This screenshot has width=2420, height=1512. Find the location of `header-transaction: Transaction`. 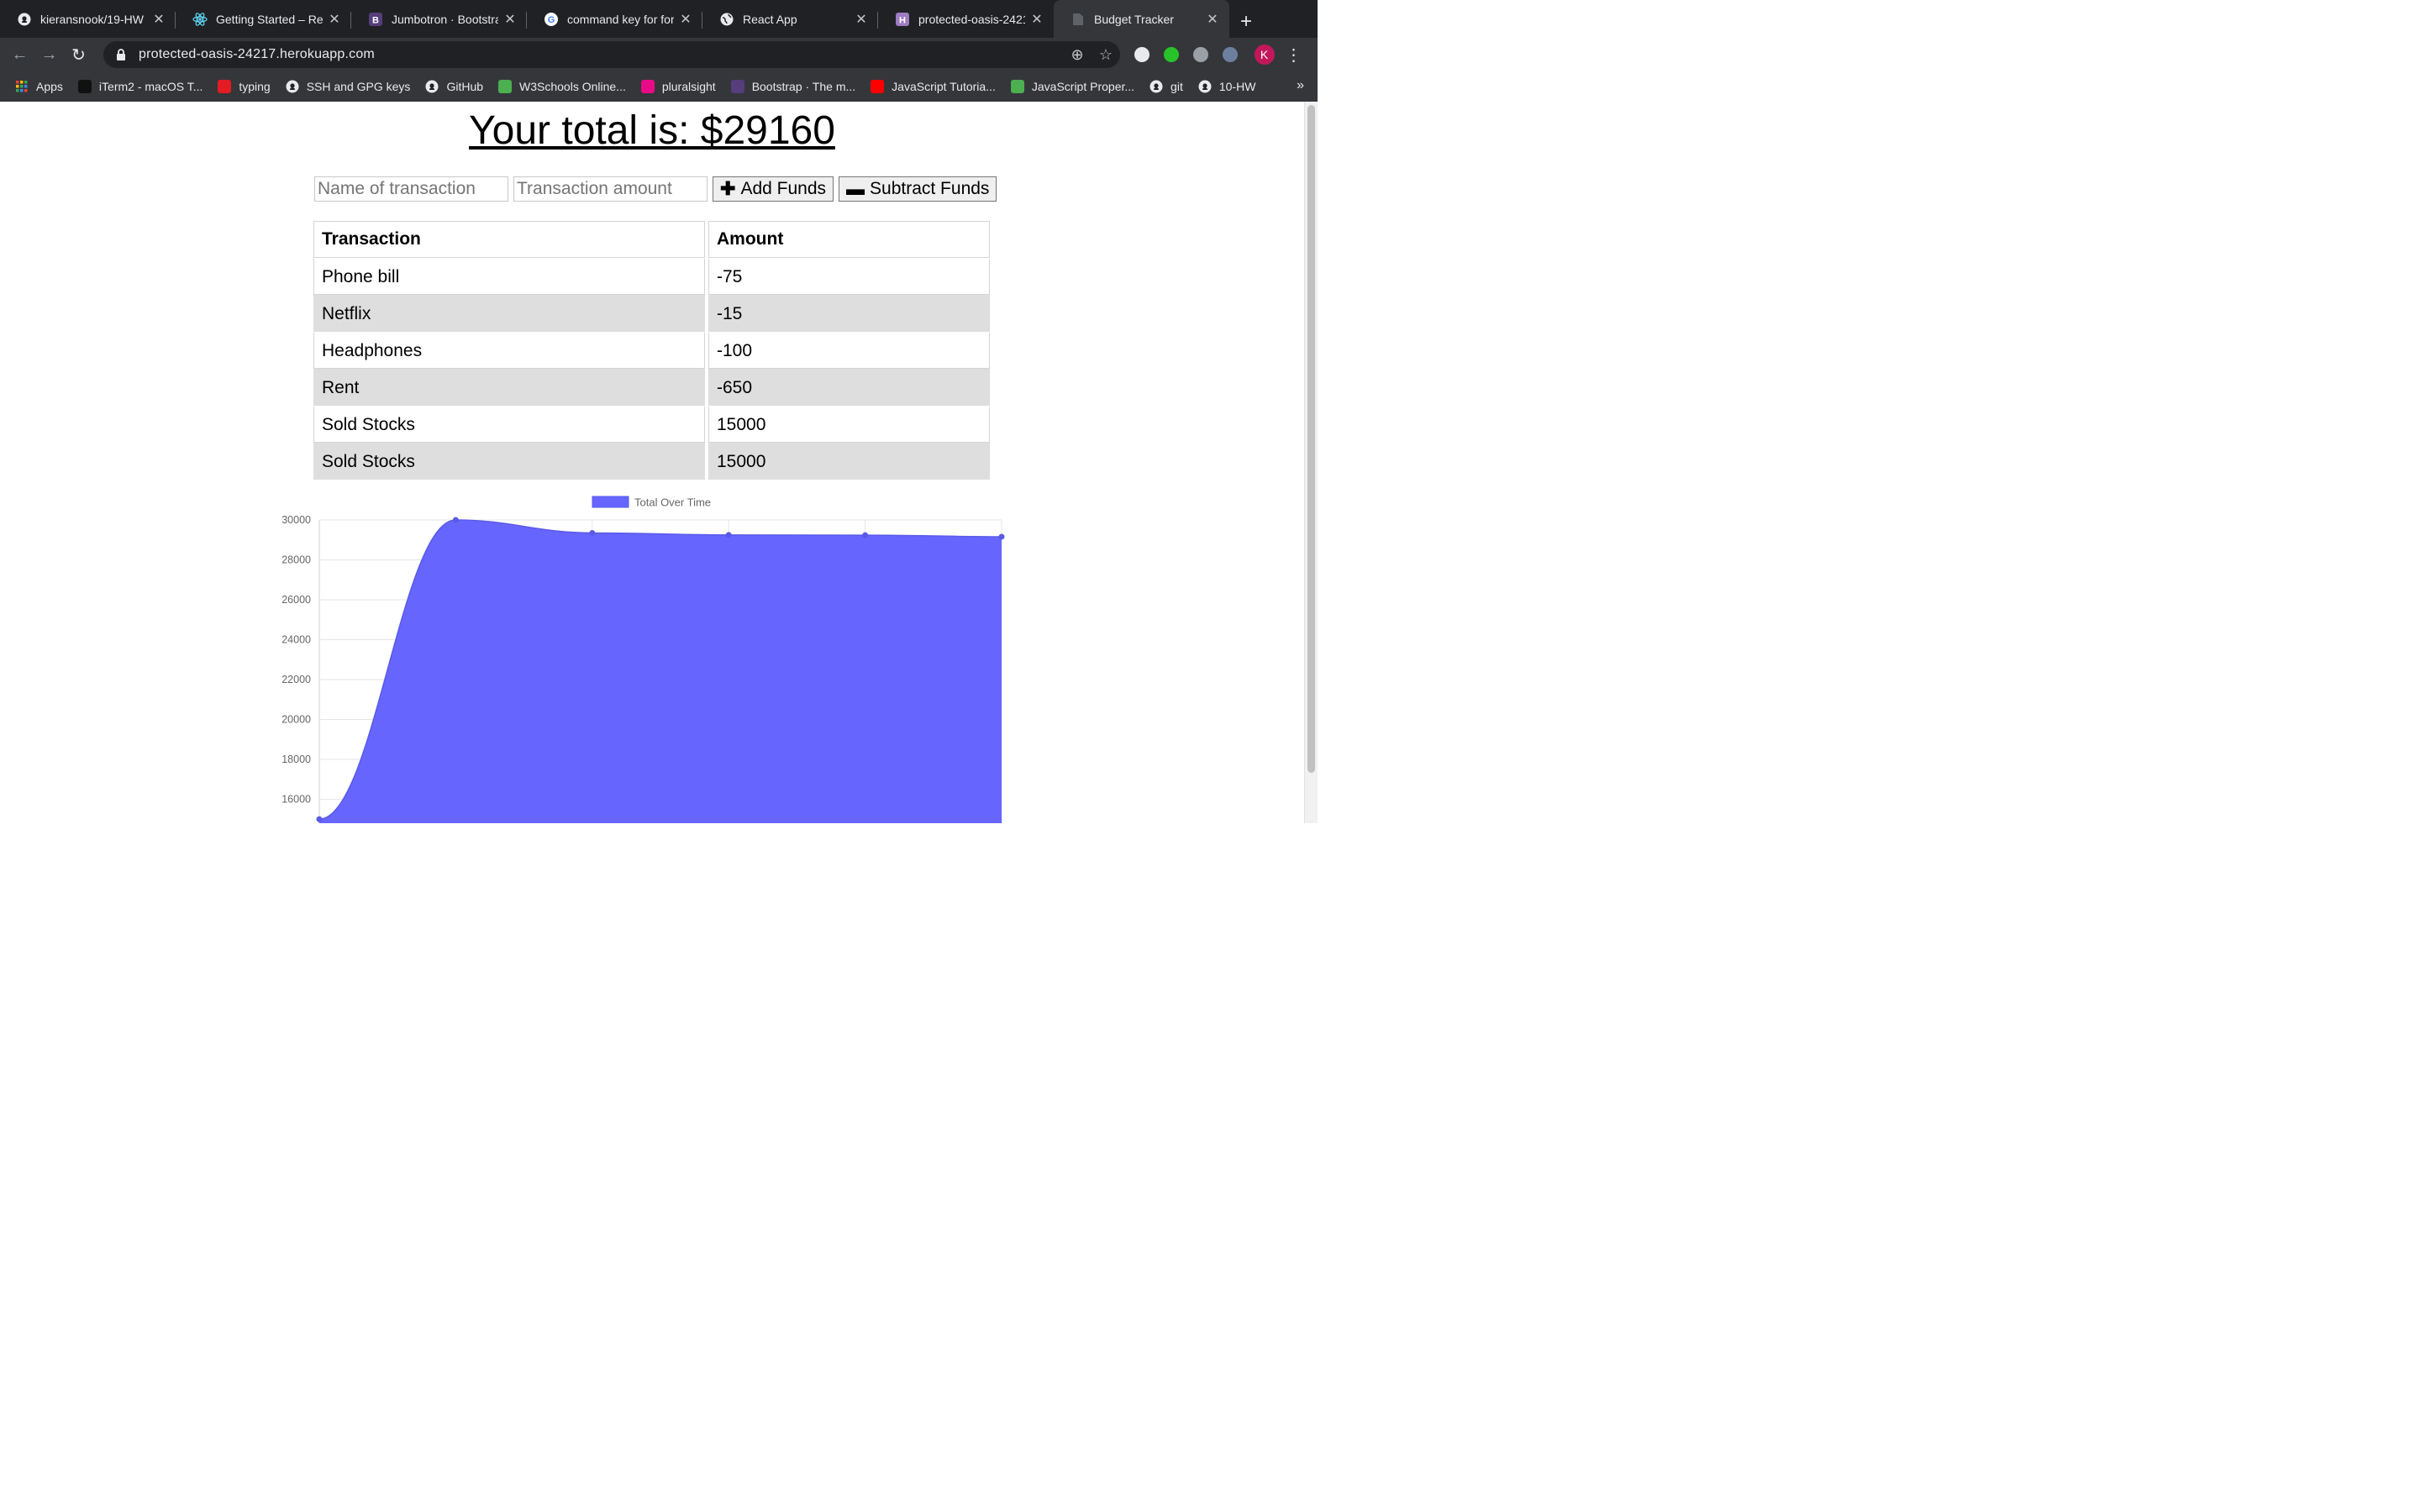

header-transaction: Transaction is located at coordinates (509, 239).